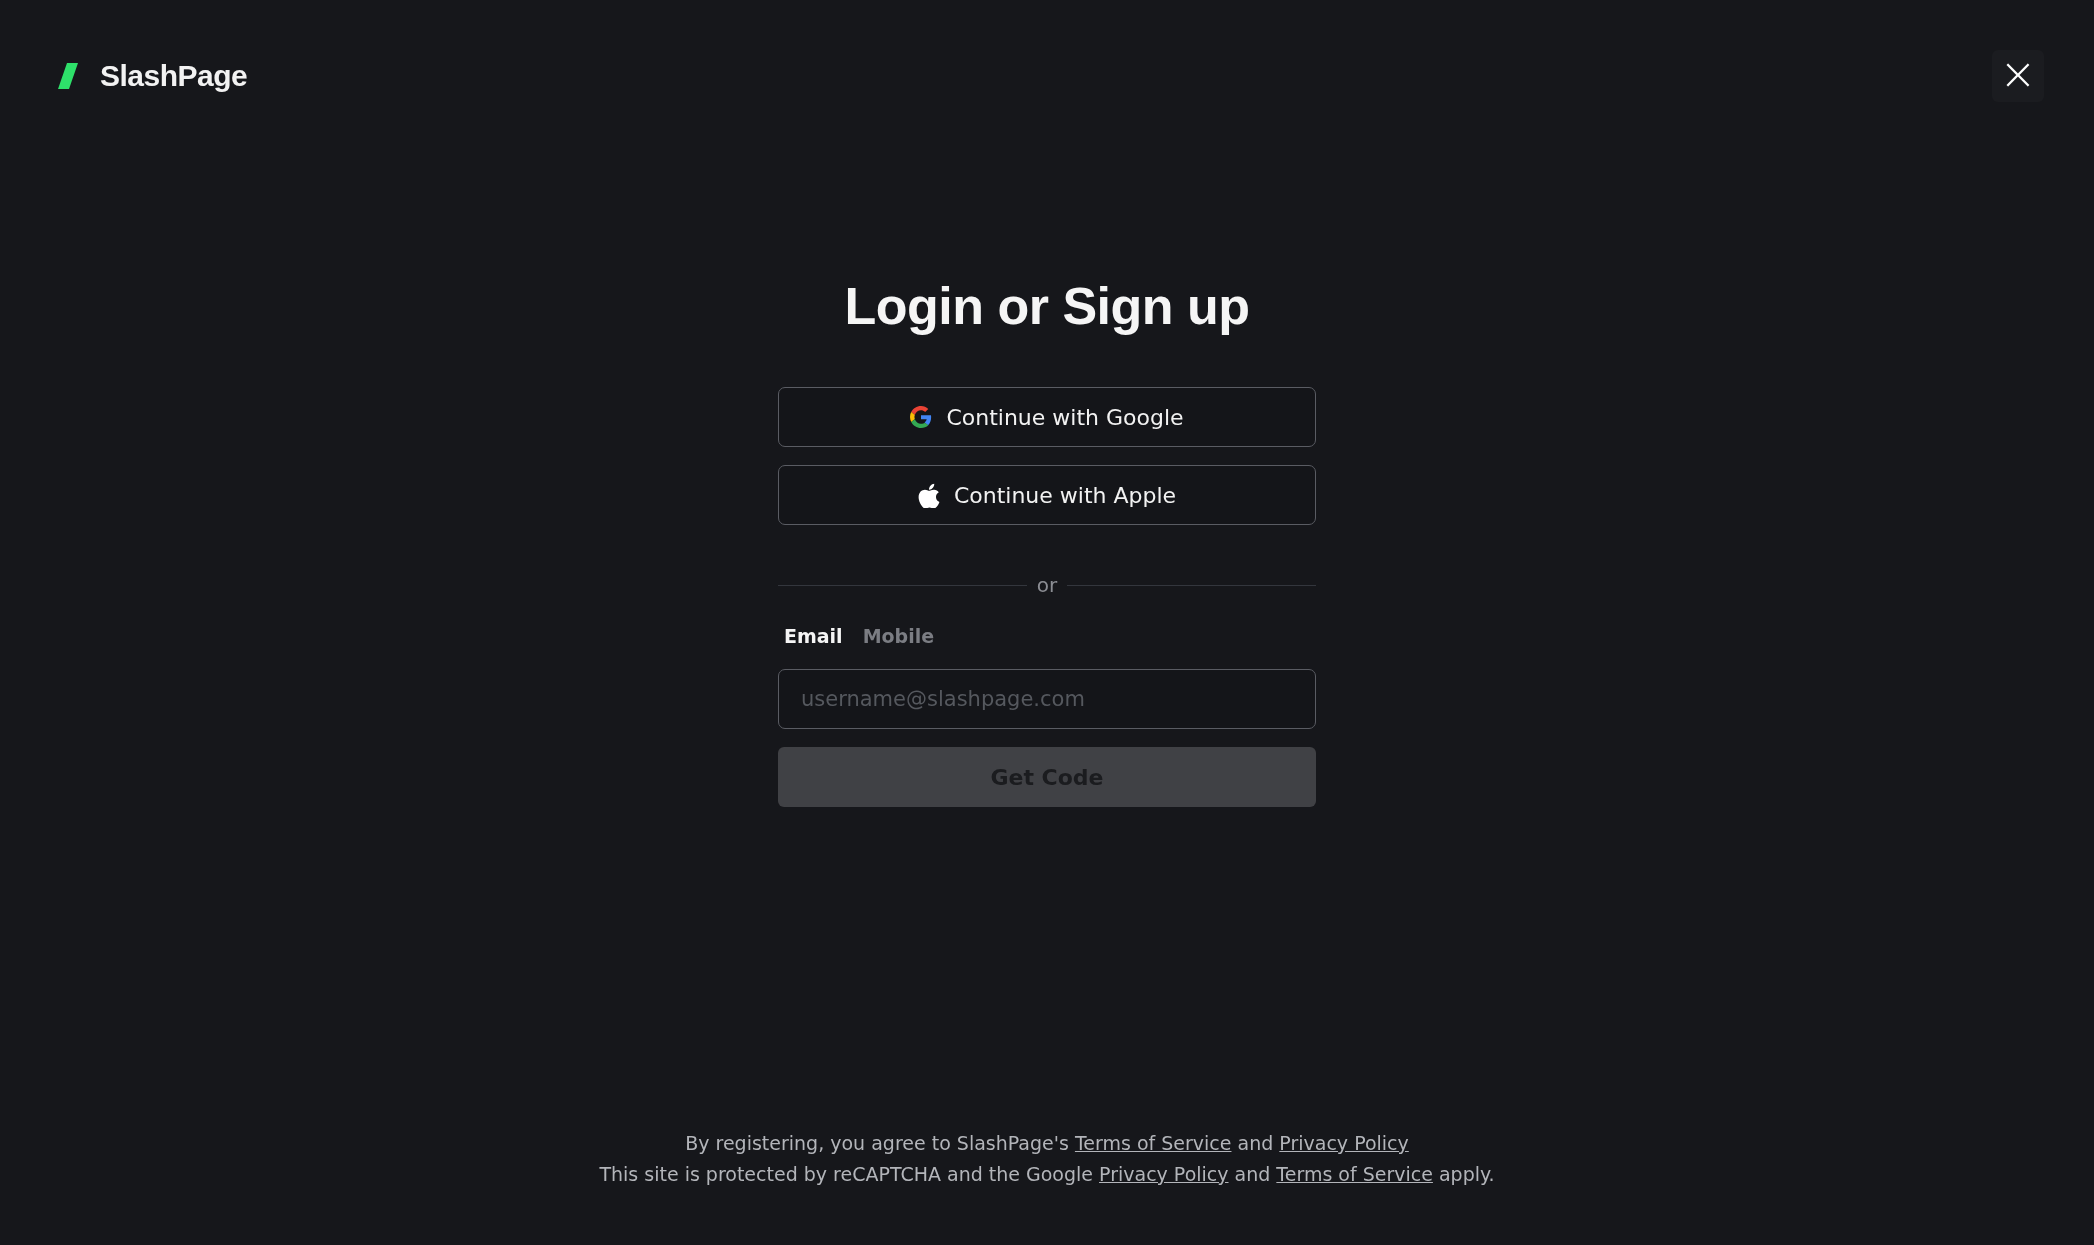  I want to click on brand-name: SlashPage, so click(174, 76).